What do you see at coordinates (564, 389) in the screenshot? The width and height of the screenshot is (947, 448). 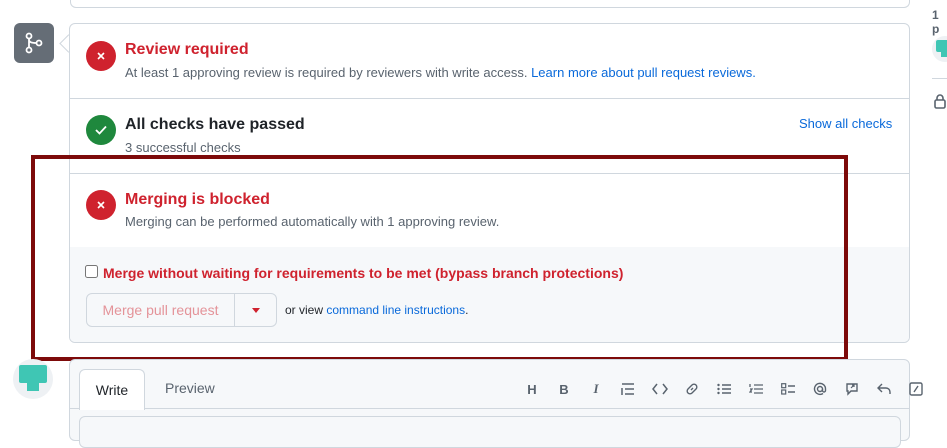 I see `bold-icon: B` at bounding box center [564, 389].